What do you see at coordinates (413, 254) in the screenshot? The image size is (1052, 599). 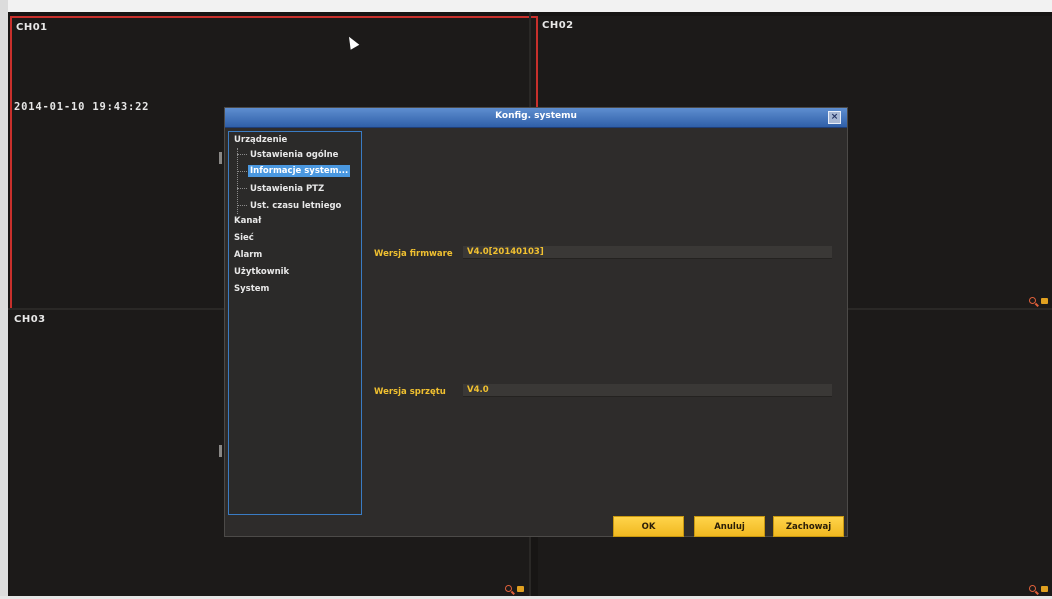 I see `firmware-version-label: Wersja firmware` at bounding box center [413, 254].